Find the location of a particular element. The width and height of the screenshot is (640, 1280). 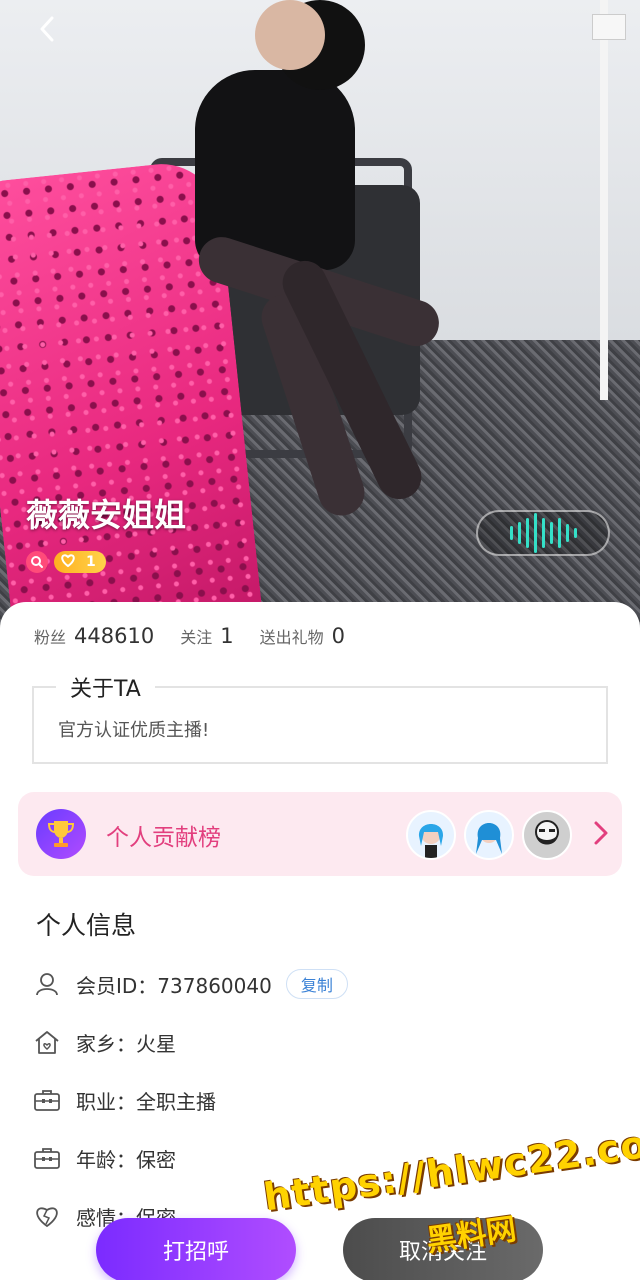

stats-row: 粉丝 448610 关注 1 送出礼物 0 is located at coordinates (202, 636).